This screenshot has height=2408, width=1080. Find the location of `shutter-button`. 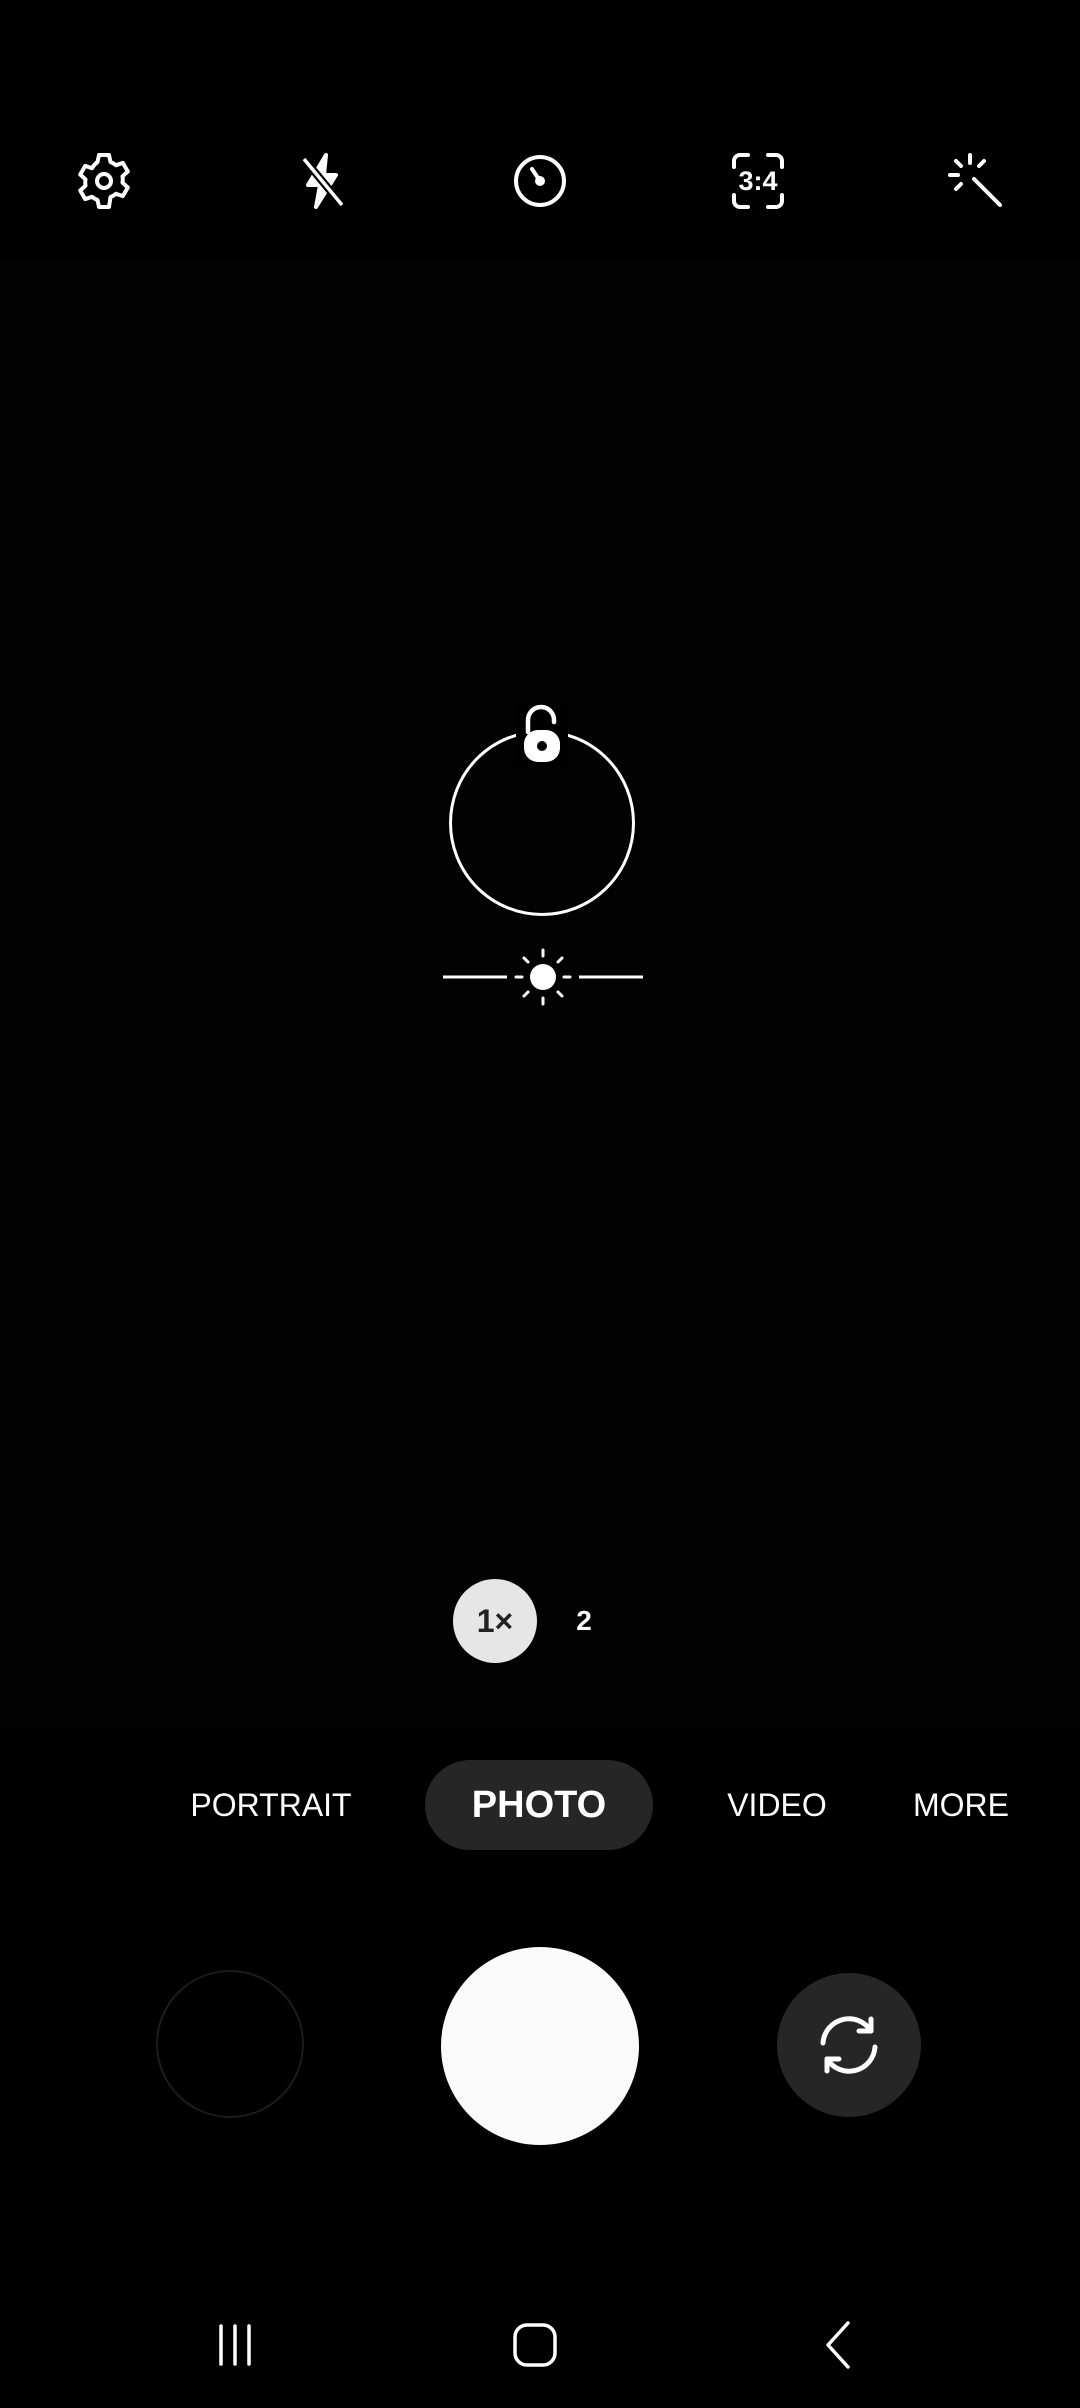

shutter-button is located at coordinates (540, 2046).